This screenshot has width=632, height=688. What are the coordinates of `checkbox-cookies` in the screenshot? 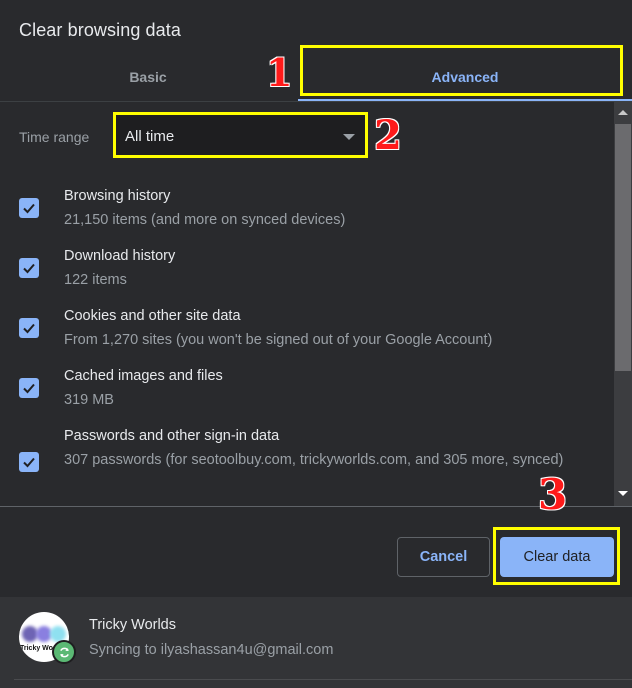 It's located at (29, 328).